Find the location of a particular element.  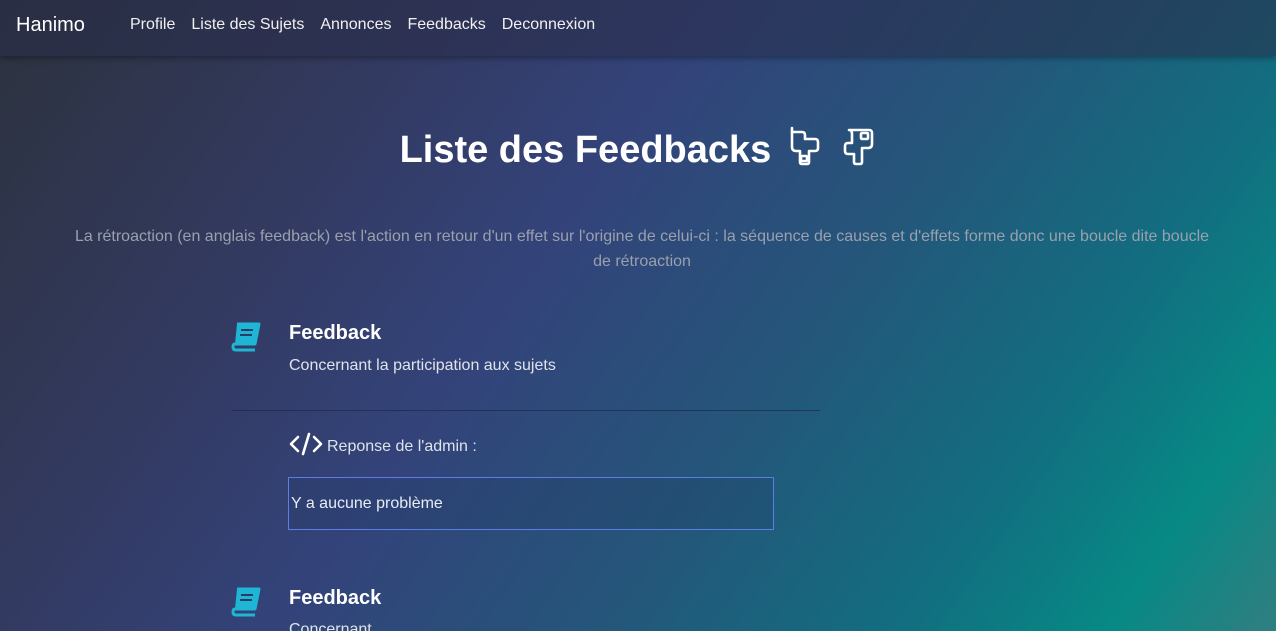

pointing-up-hand-icon is located at coordinates (806, 151).